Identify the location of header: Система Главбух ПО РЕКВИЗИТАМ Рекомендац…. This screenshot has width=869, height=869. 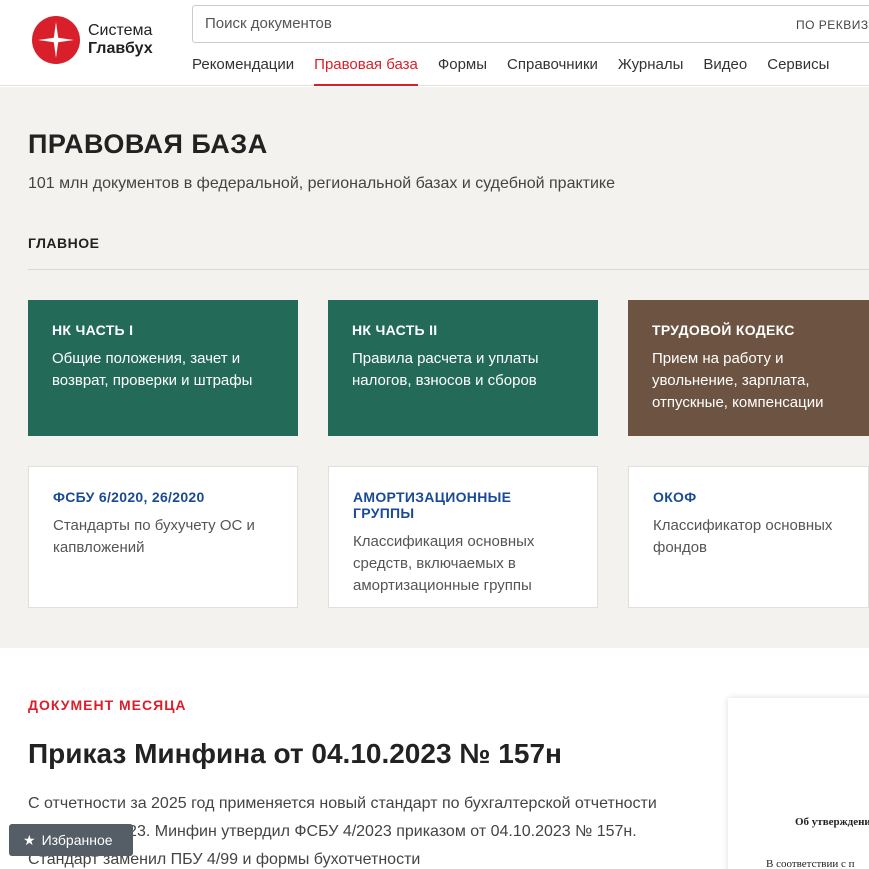
(434, 43).